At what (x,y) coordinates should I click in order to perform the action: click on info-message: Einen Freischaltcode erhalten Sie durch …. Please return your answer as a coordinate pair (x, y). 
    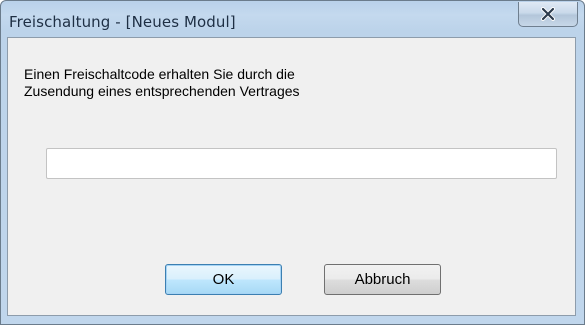
    Looking at the image, I should click on (264, 83).